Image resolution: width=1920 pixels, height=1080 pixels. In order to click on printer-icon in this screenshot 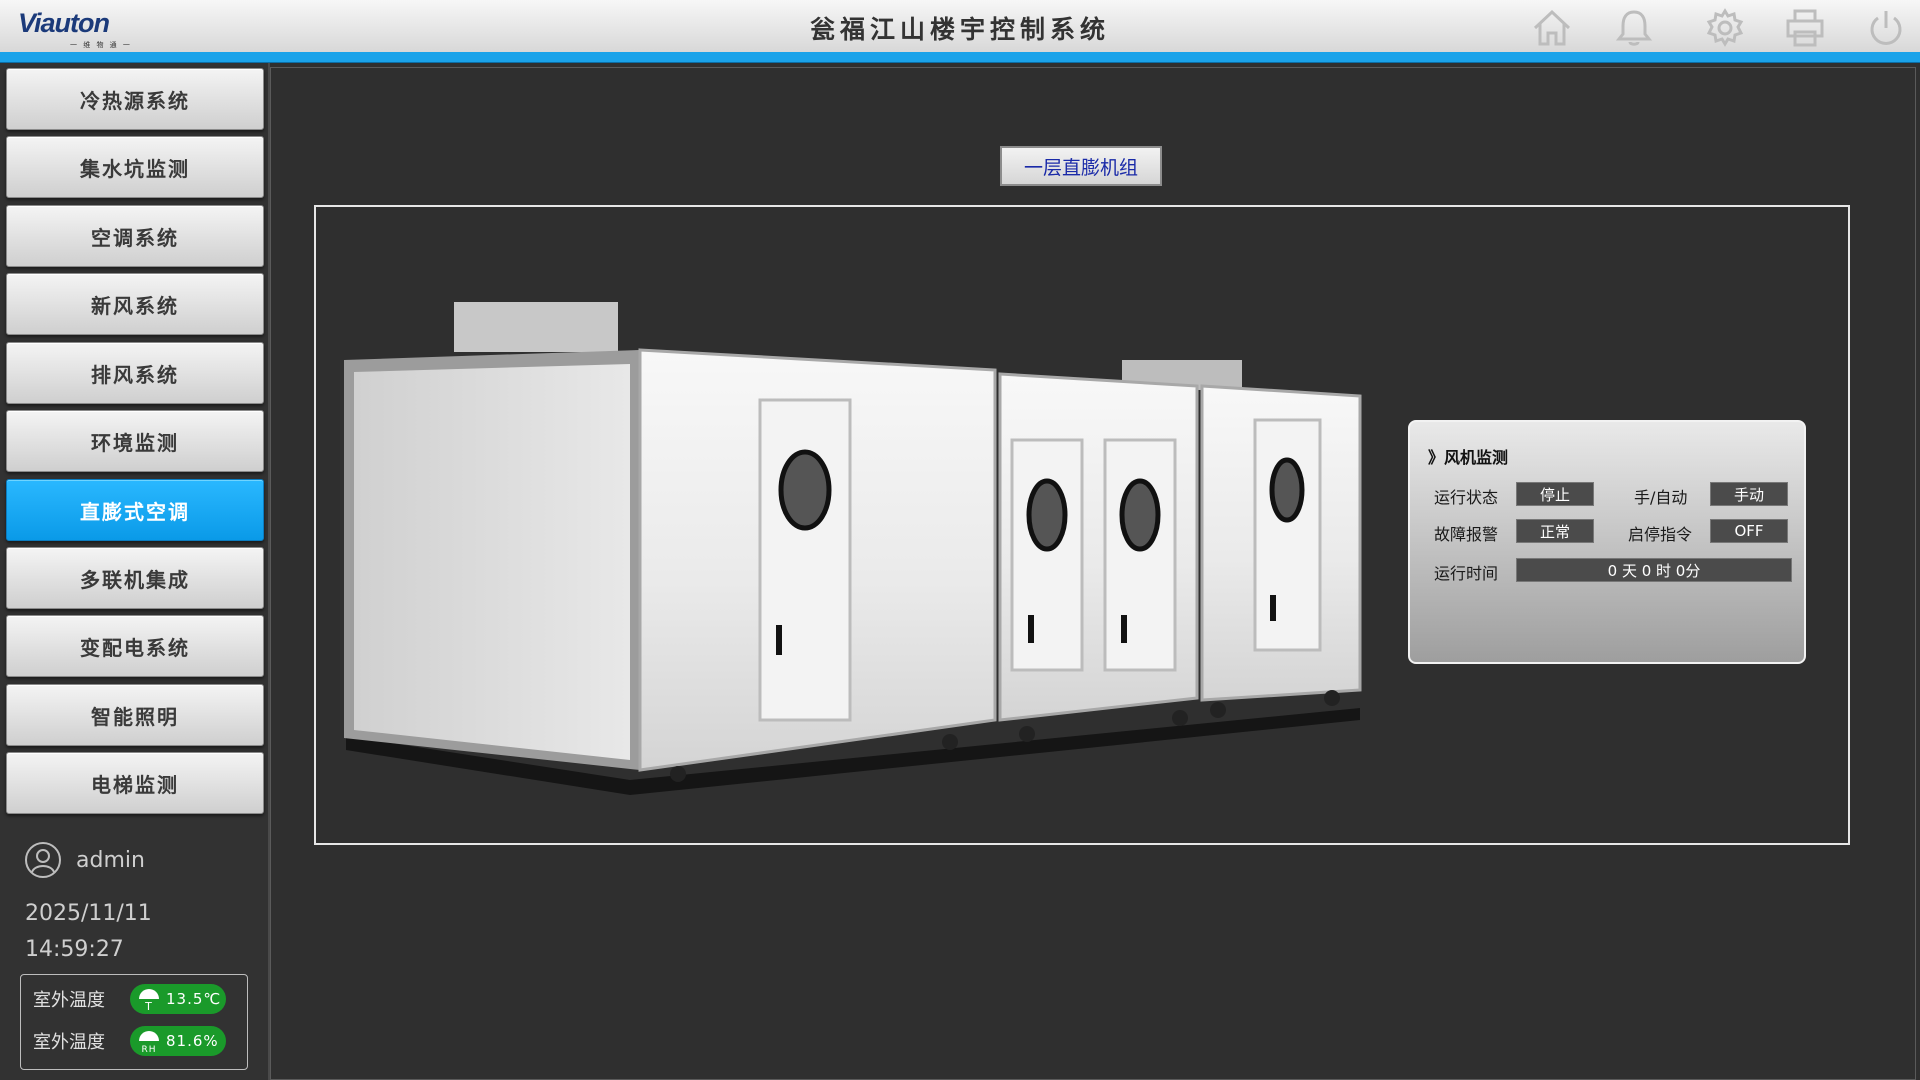, I will do `click(1805, 28)`.